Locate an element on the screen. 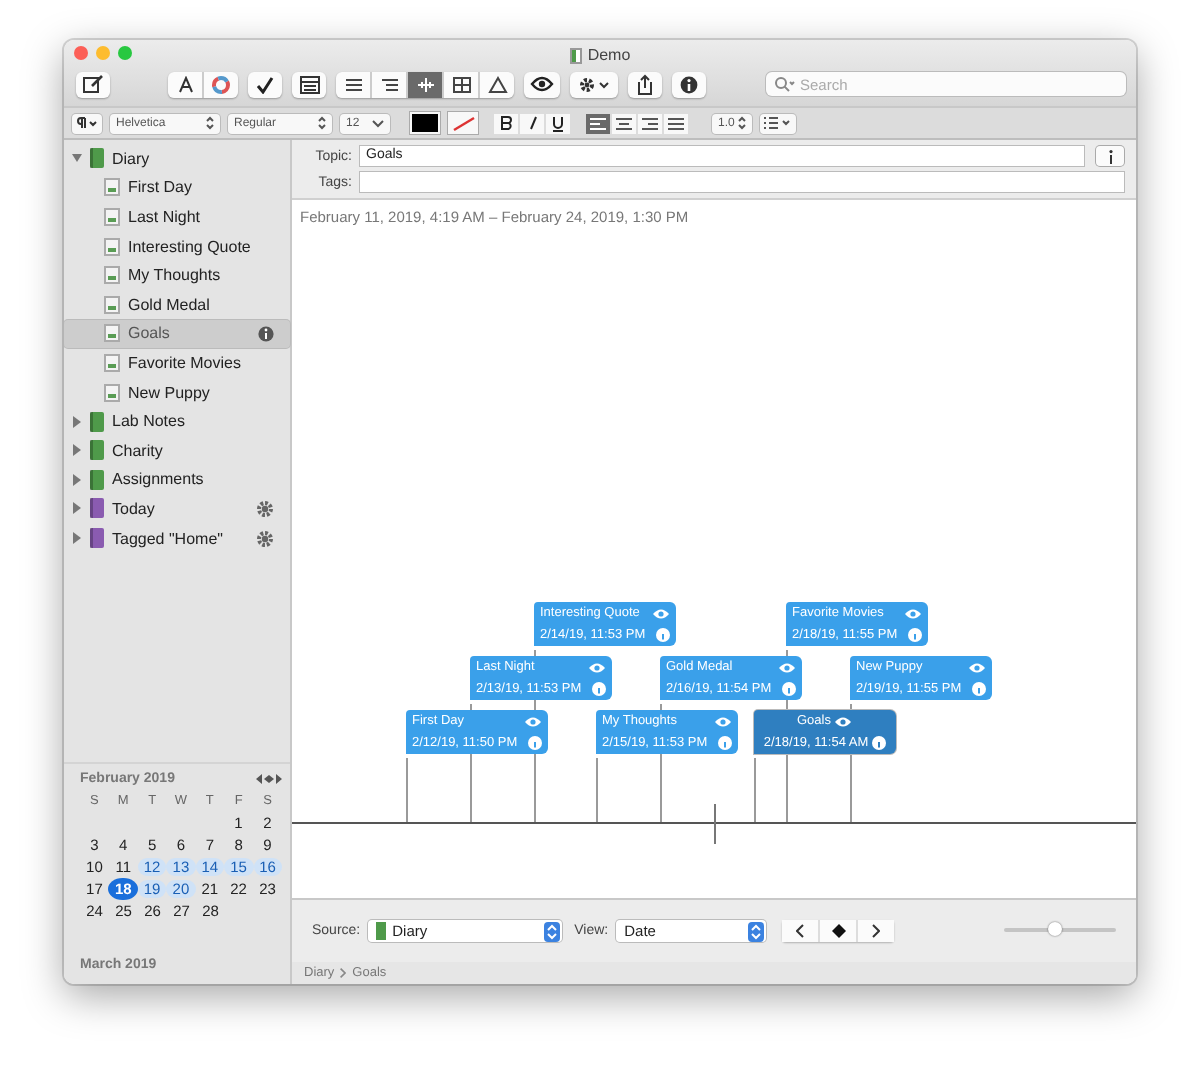 The width and height of the screenshot is (1200, 1068). gear-icon is located at coordinates (594, 84).